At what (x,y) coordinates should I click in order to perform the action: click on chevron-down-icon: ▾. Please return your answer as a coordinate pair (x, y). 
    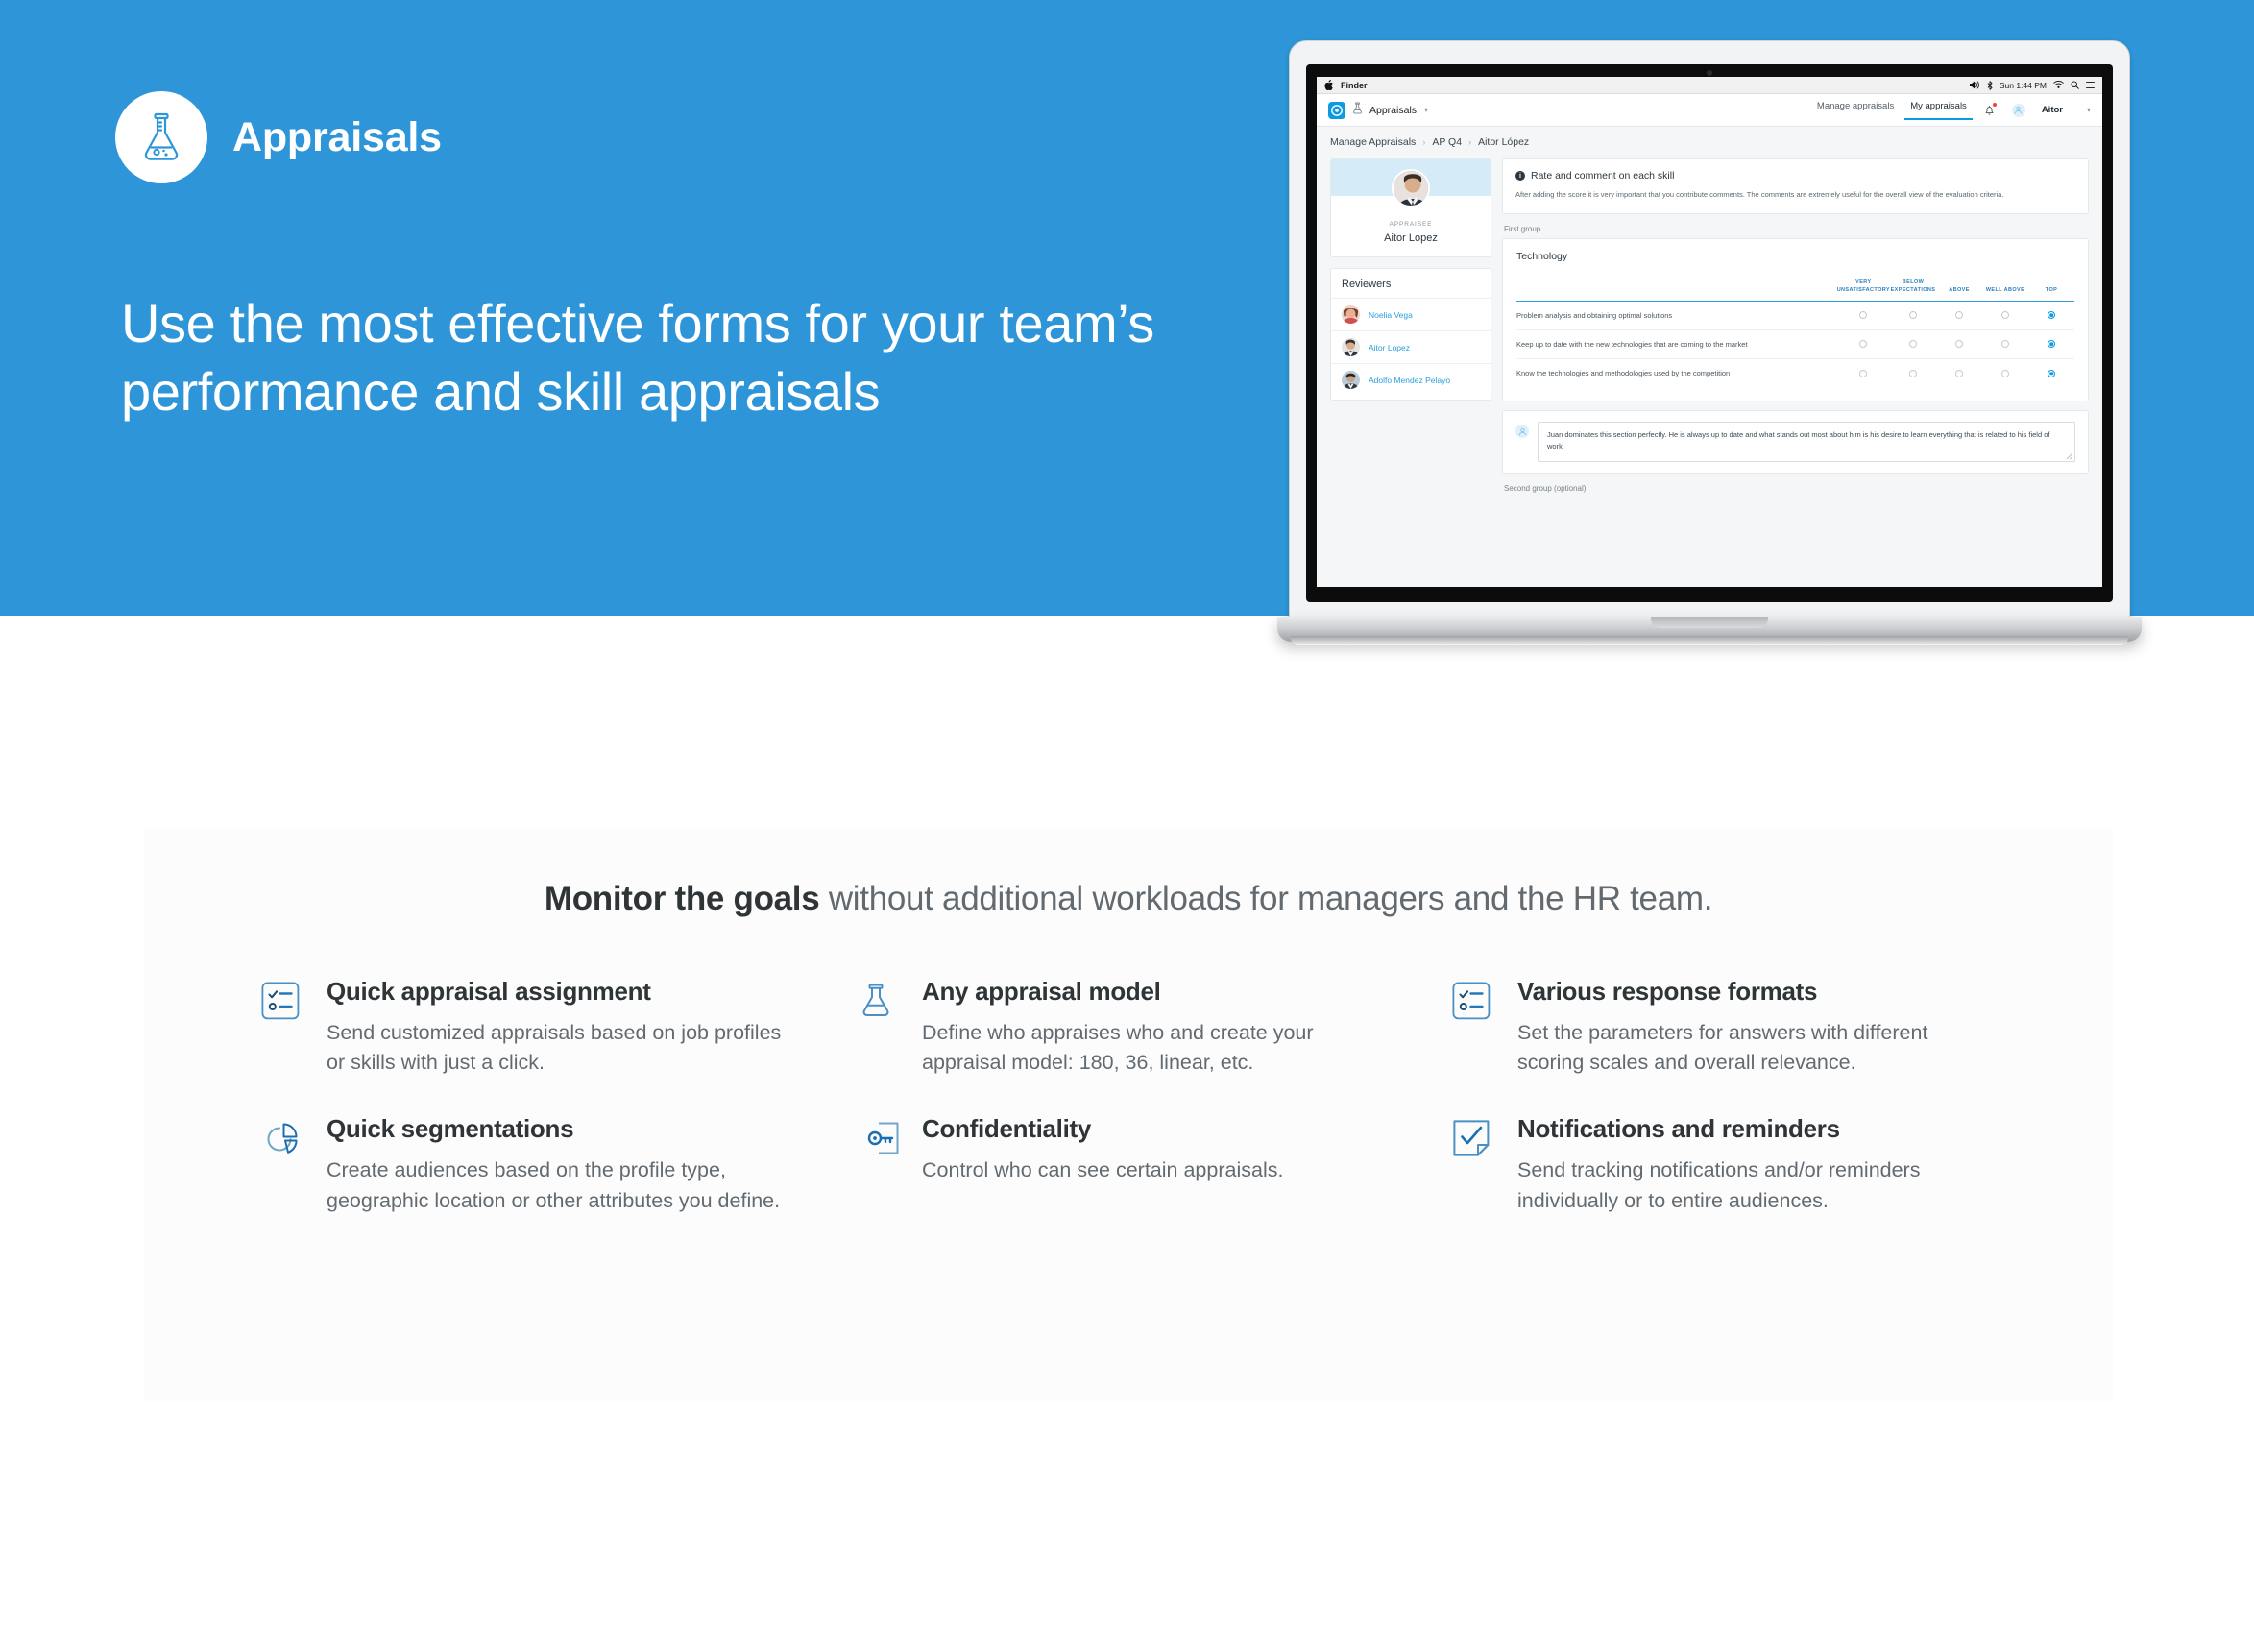
    Looking at the image, I should click on (1426, 110).